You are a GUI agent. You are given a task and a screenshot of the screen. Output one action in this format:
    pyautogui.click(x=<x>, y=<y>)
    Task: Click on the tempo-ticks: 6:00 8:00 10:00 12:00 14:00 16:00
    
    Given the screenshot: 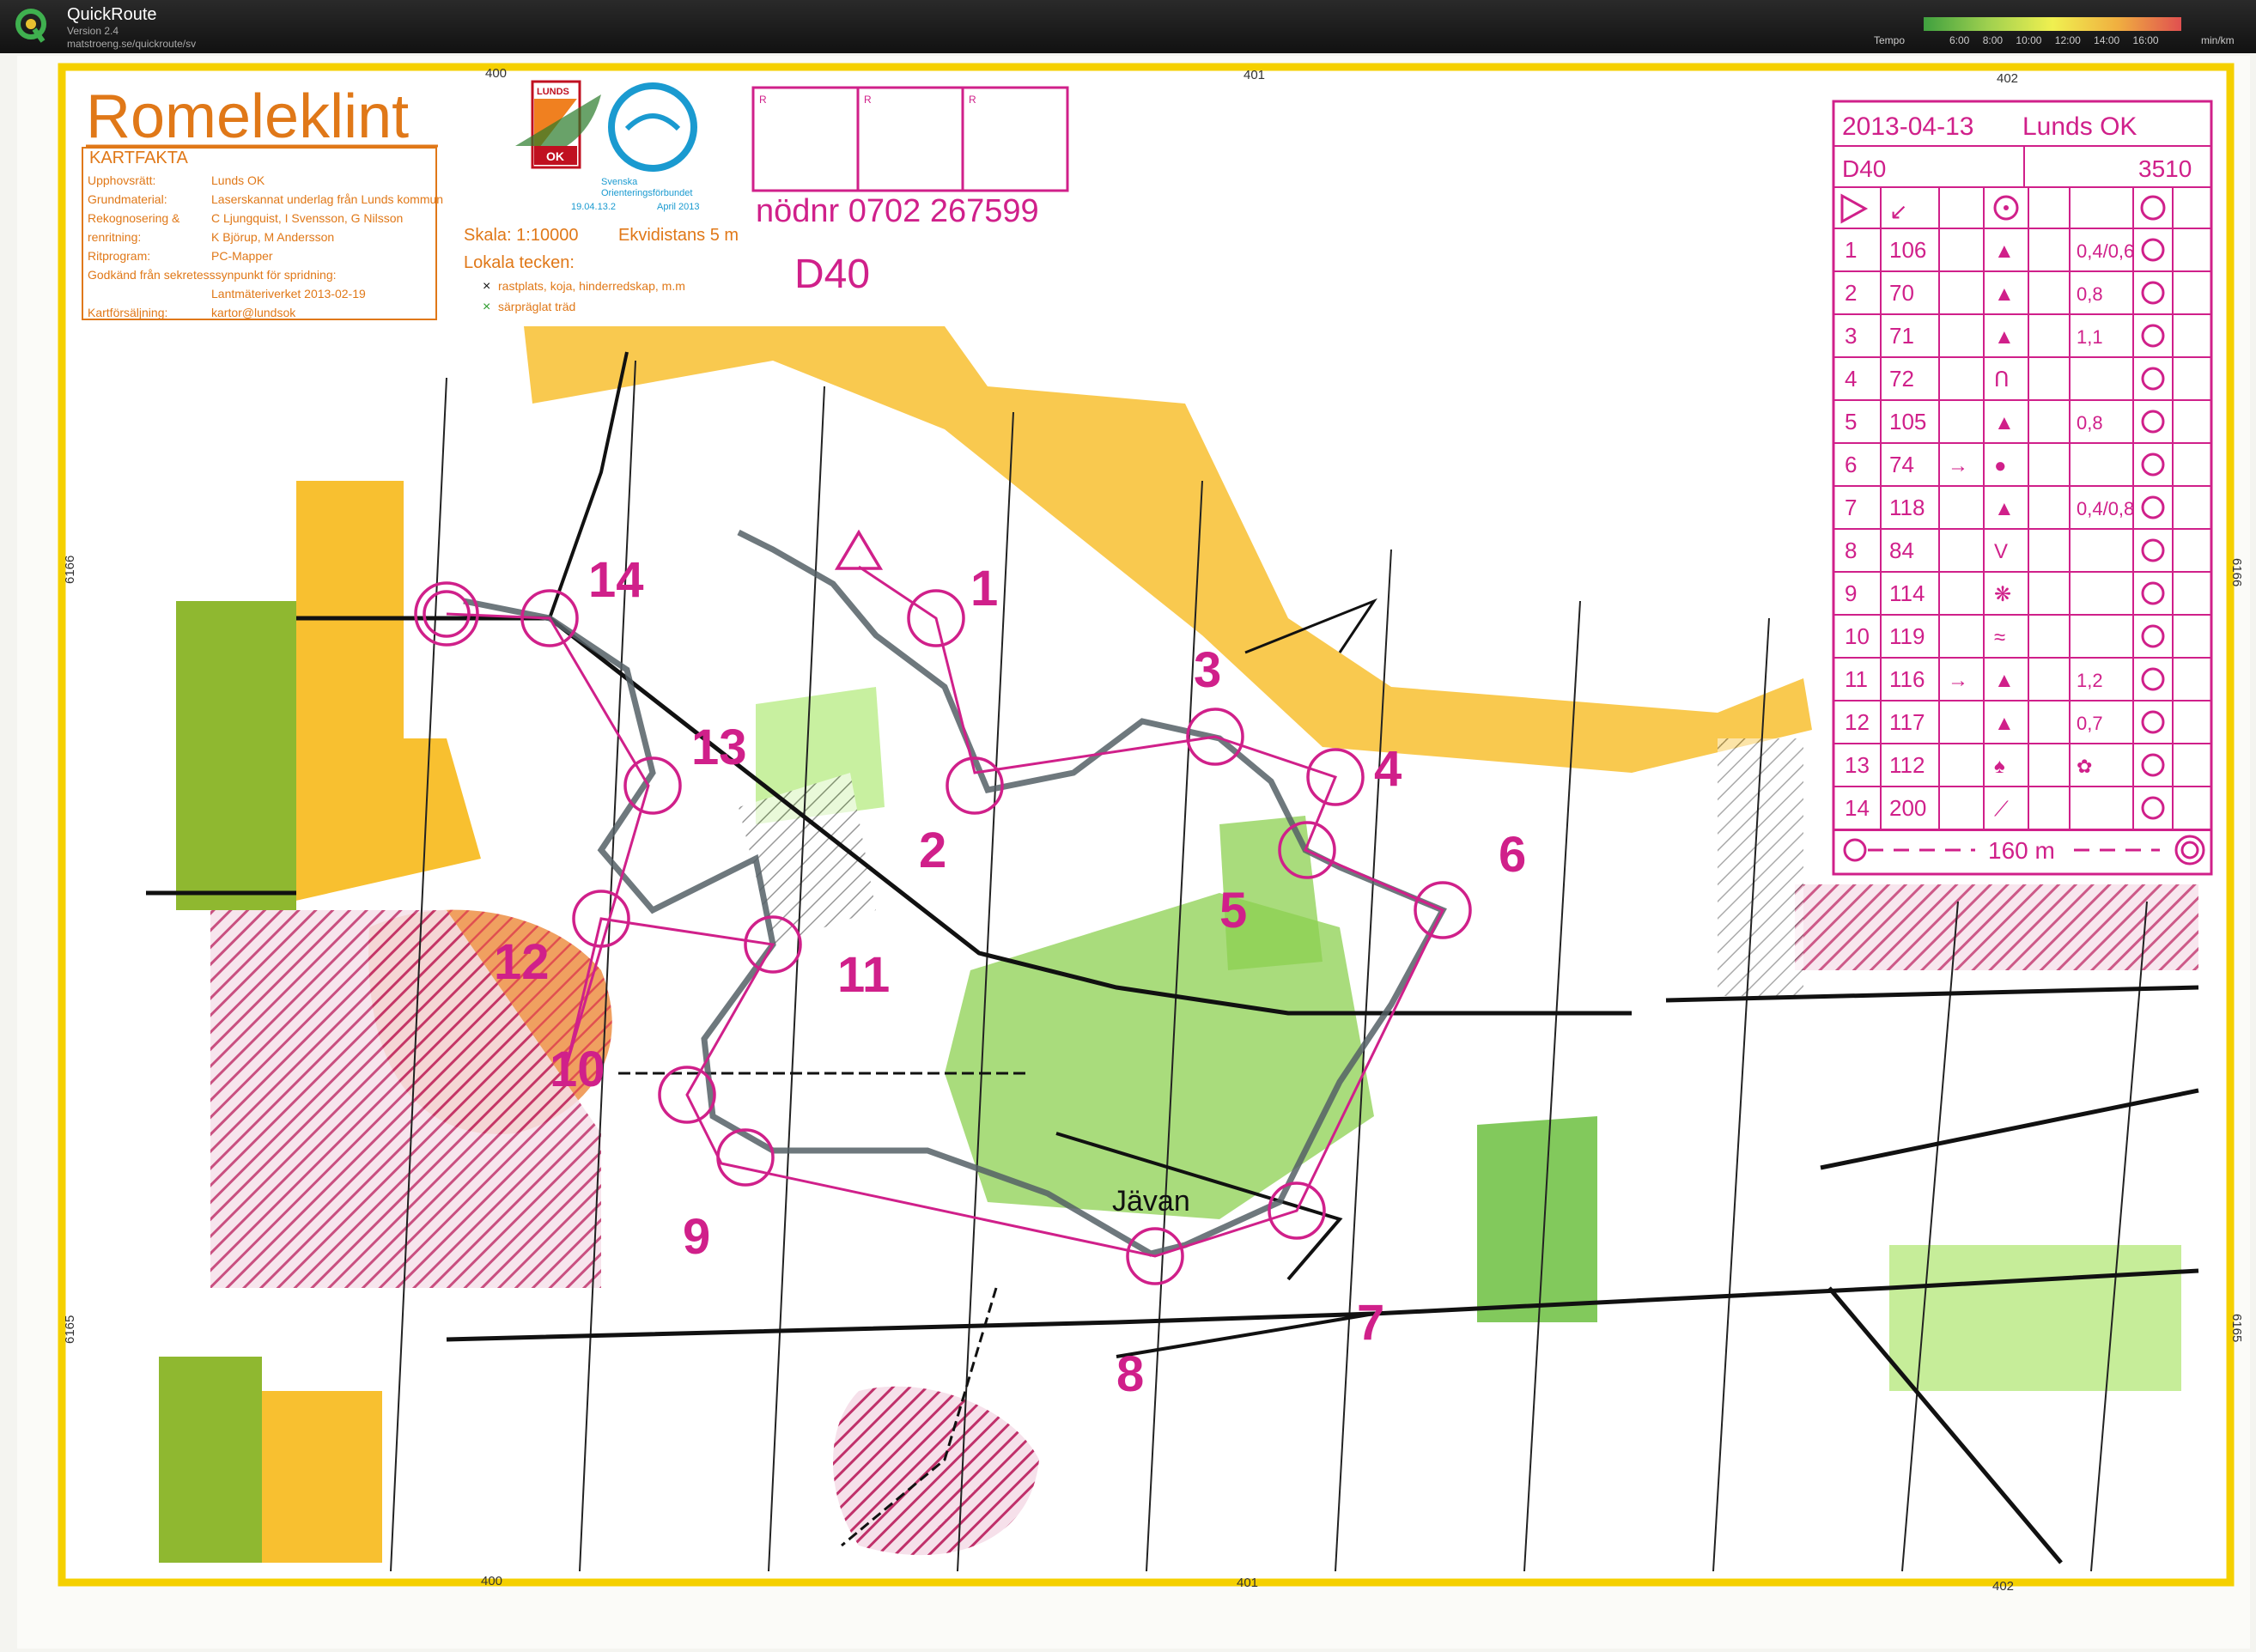 What is the action you would take?
    pyautogui.click(x=2054, y=40)
    